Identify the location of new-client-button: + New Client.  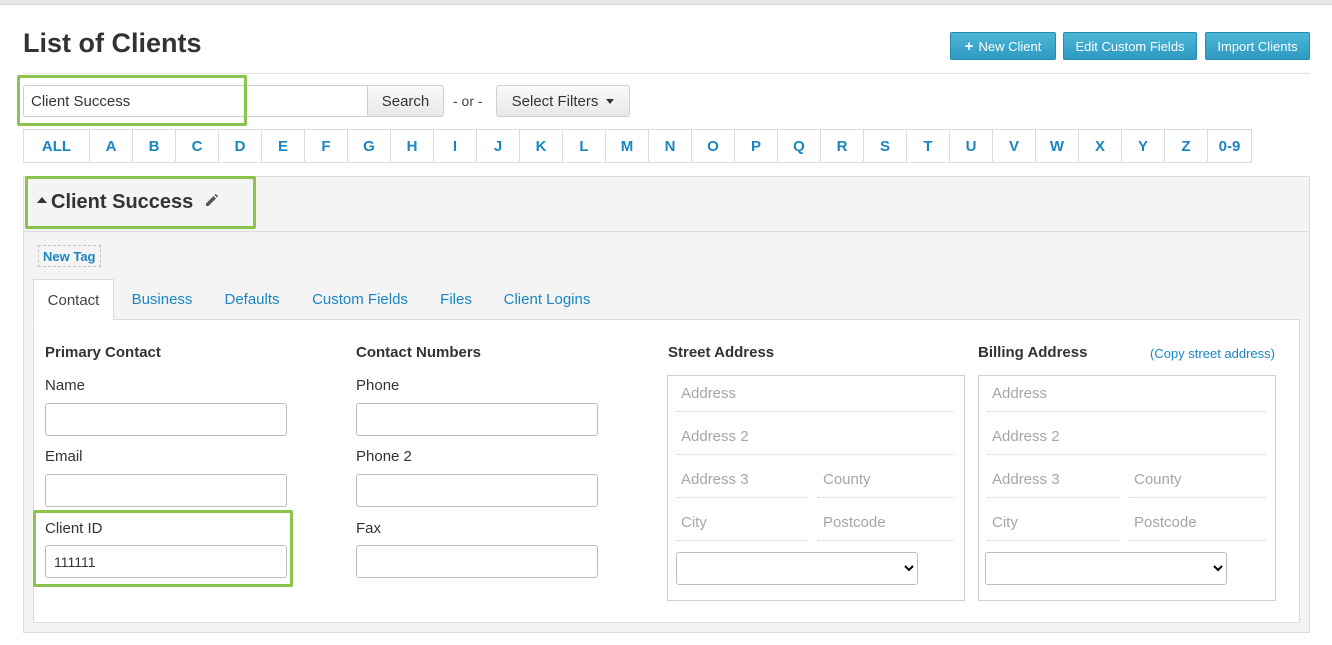
(1003, 46).